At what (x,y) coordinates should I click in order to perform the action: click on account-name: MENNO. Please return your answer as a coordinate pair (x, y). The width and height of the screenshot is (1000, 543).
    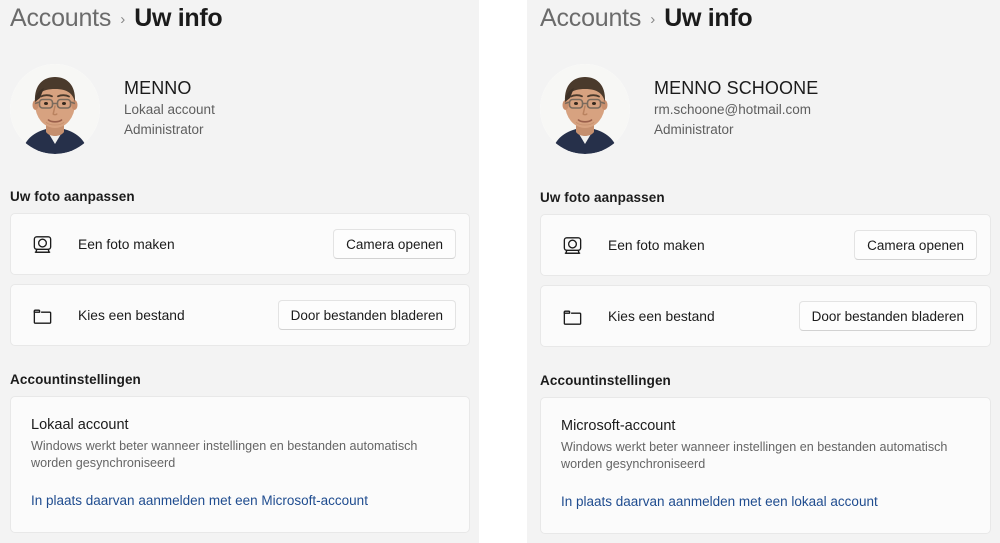
    Looking at the image, I should click on (158, 88).